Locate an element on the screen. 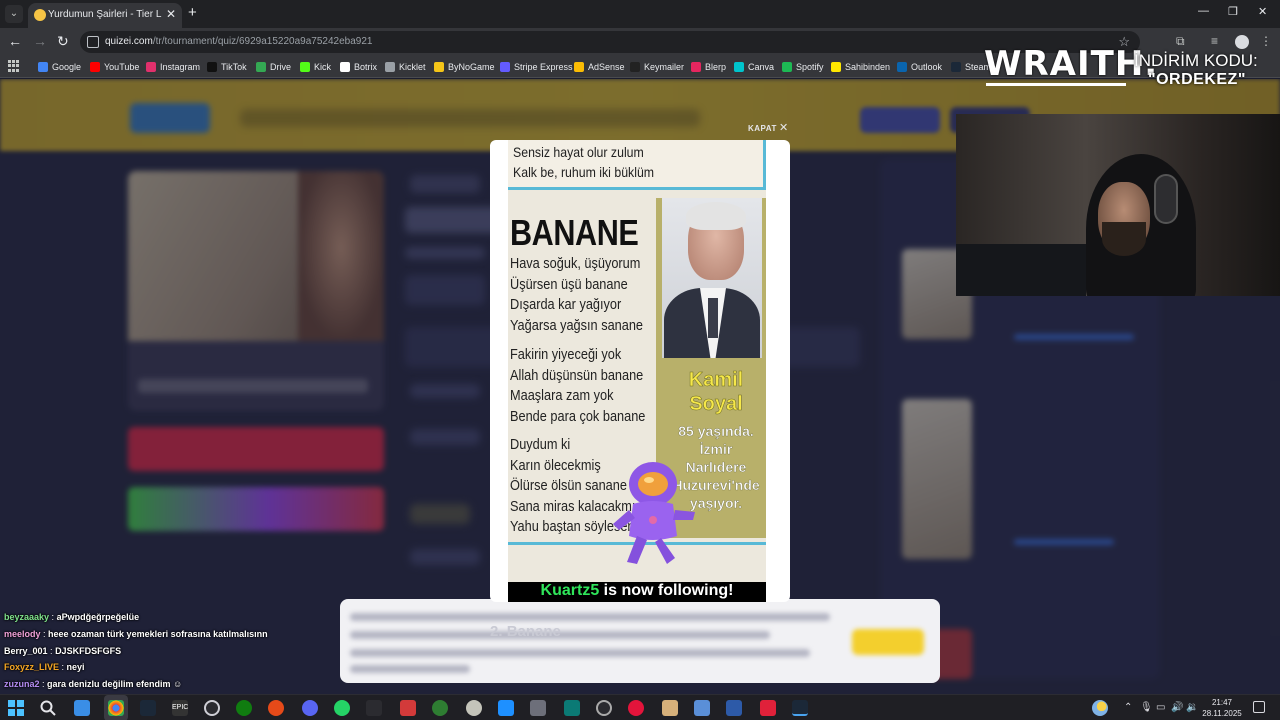 The height and width of the screenshot is (720, 1280). bookmark-stripe-express: Stripe Express is located at coordinates (536, 67).